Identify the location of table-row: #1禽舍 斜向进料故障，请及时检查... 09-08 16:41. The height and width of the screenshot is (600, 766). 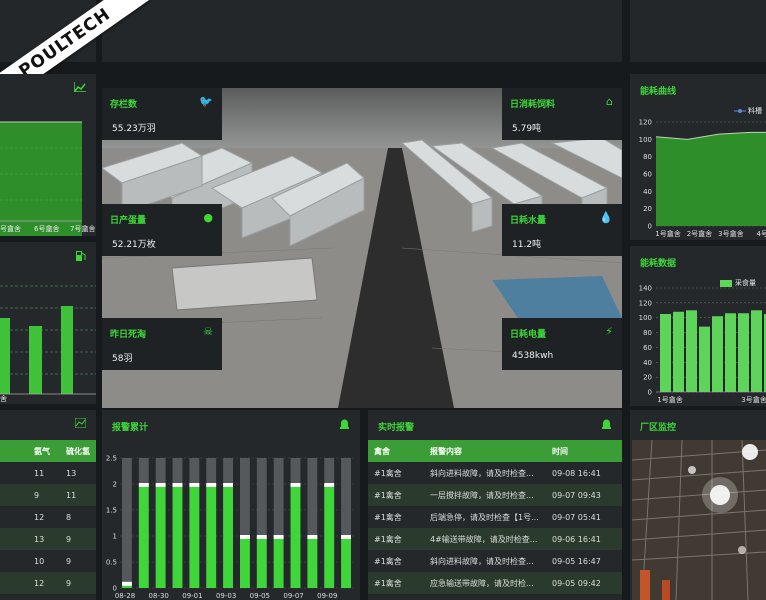
(495, 473).